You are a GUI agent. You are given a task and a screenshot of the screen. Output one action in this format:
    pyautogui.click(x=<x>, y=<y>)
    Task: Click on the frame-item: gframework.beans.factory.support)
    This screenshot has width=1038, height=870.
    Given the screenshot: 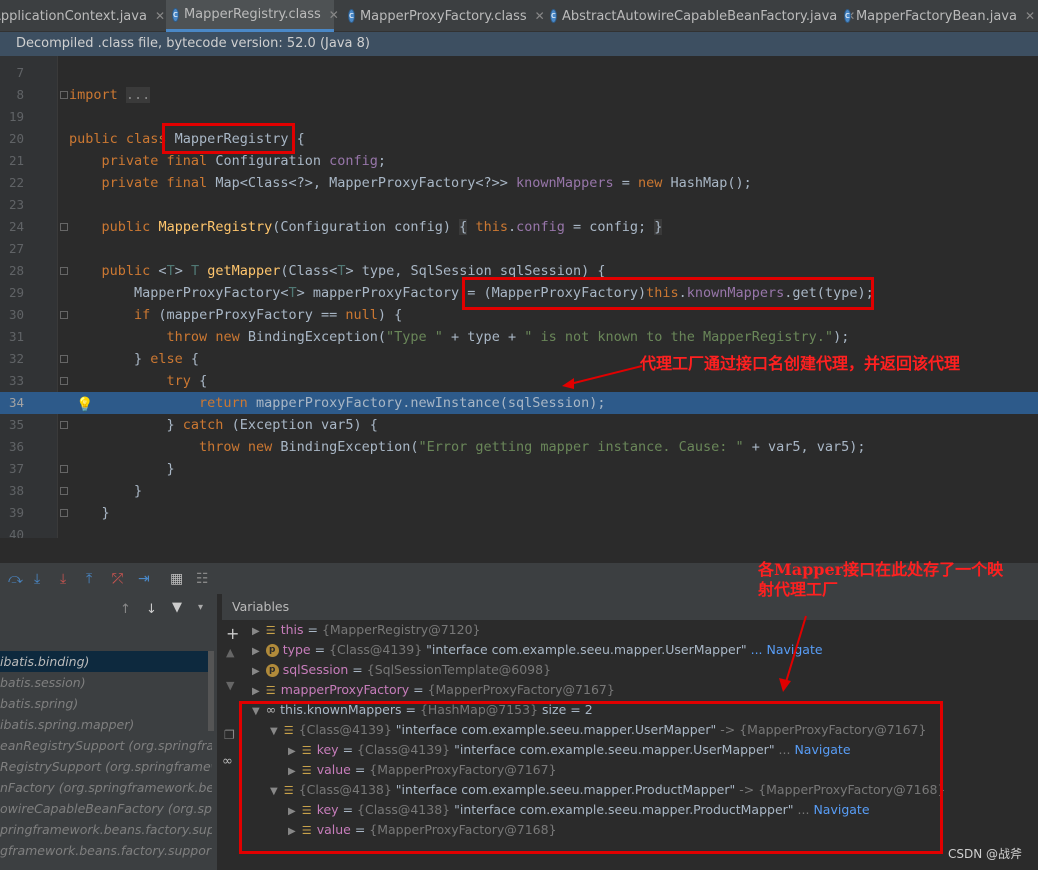 What is the action you would take?
    pyautogui.click(x=106, y=850)
    